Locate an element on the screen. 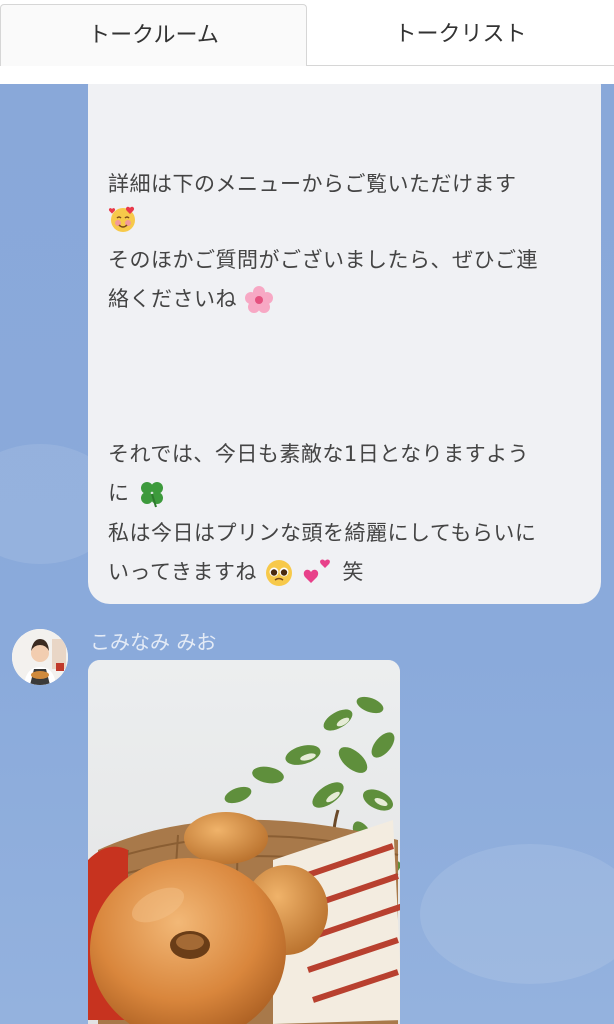 The width and height of the screenshot is (614, 1024). tab-talk-room: トークルーム is located at coordinates (153, 35).